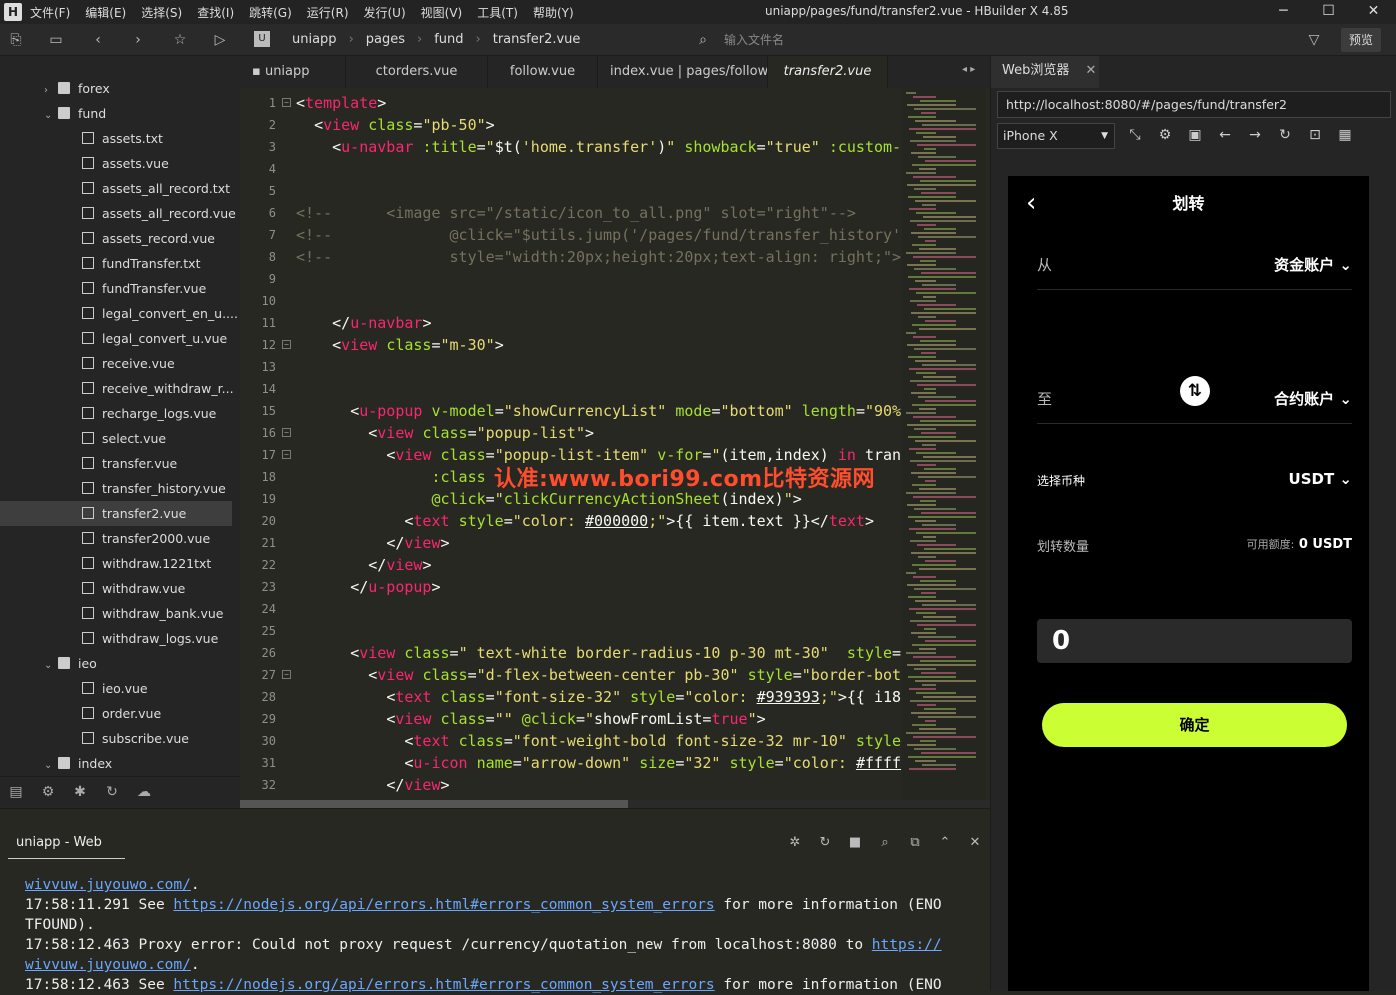 Image resolution: width=1396 pixels, height=995 pixels. Describe the element at coordinates (571, 543) in the screenshot. I see `code-line: 21 </view>` at that location.